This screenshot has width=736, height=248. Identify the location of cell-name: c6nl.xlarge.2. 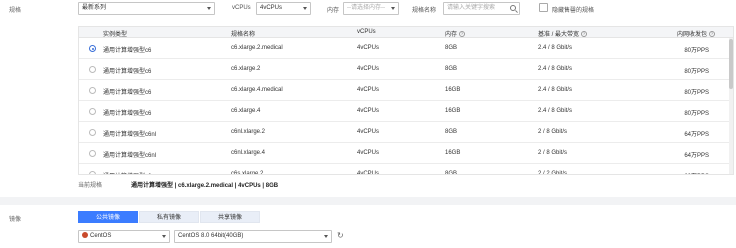
(248, 132).